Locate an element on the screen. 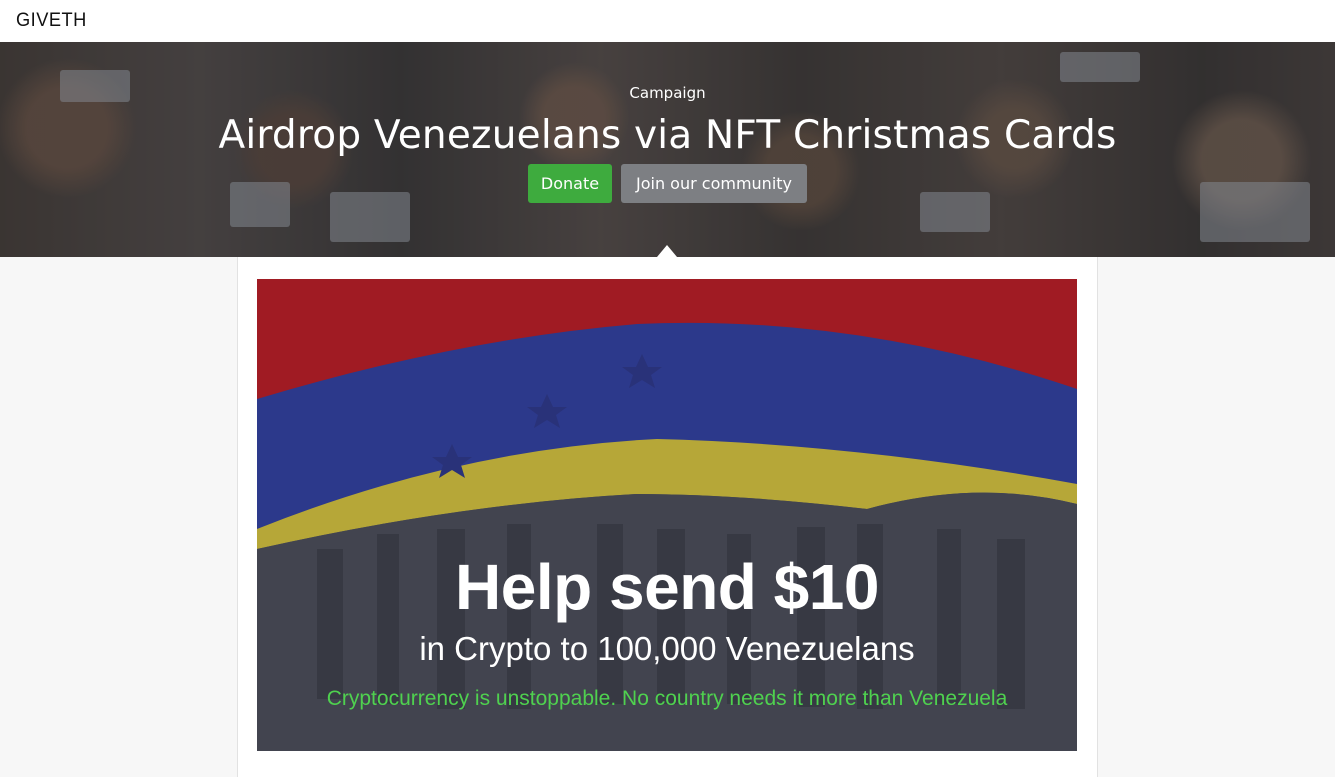  hero-notch is located at coordinates (667, 251).